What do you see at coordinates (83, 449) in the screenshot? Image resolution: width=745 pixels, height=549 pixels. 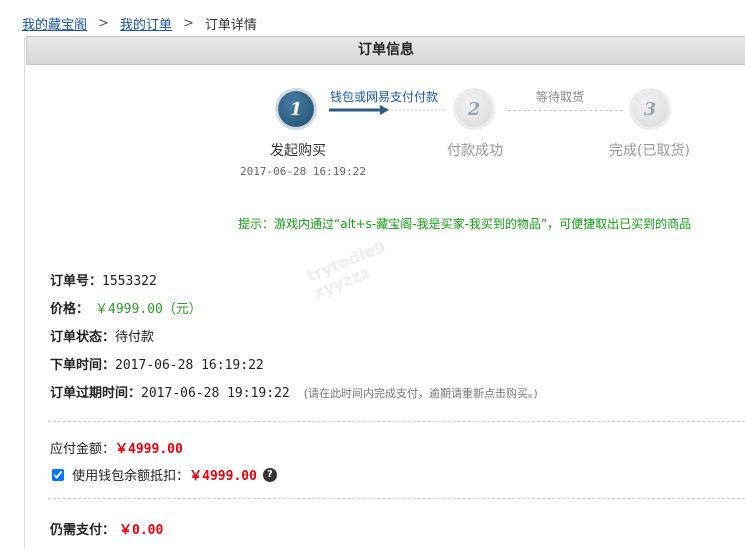 I see `amount-due-label: 应付金额：` at bounding box center [83, 449].